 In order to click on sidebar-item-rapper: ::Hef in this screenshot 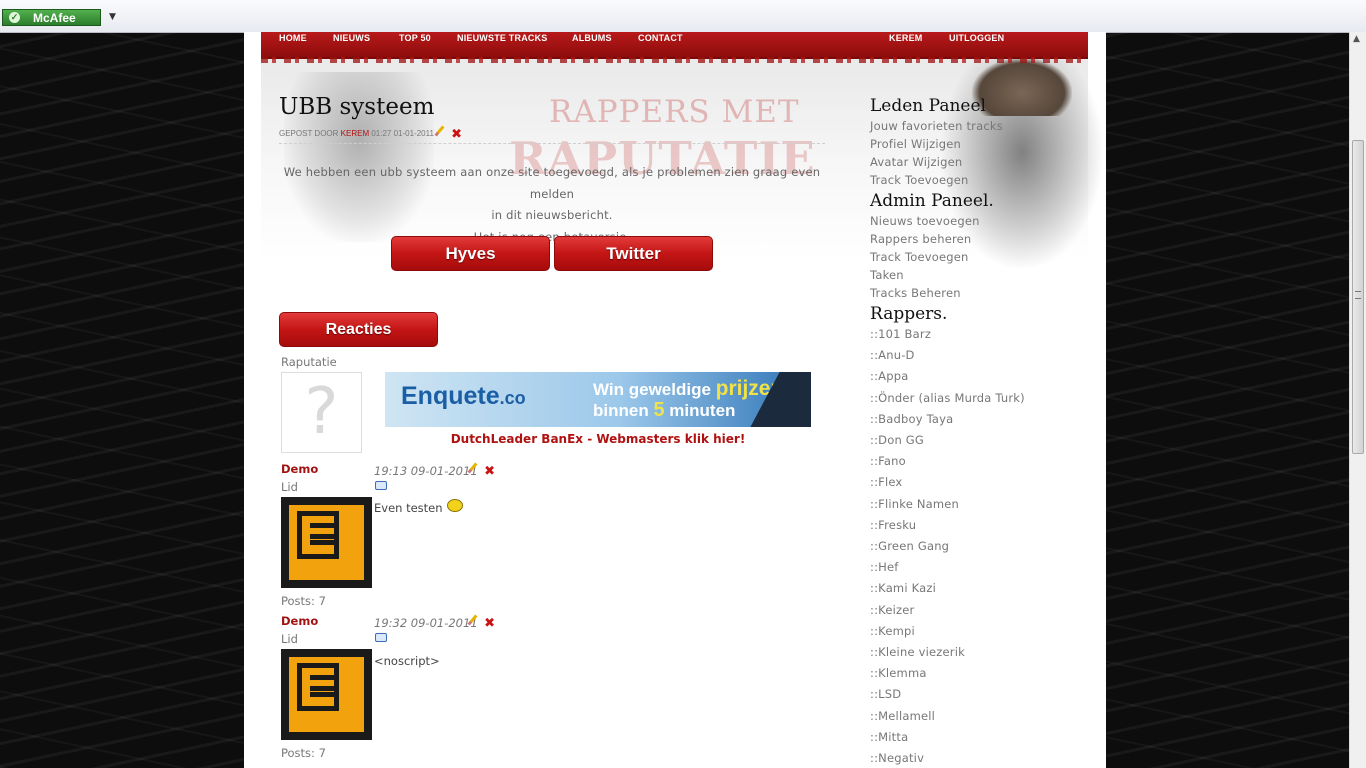, I will do `click(884, 567)`.